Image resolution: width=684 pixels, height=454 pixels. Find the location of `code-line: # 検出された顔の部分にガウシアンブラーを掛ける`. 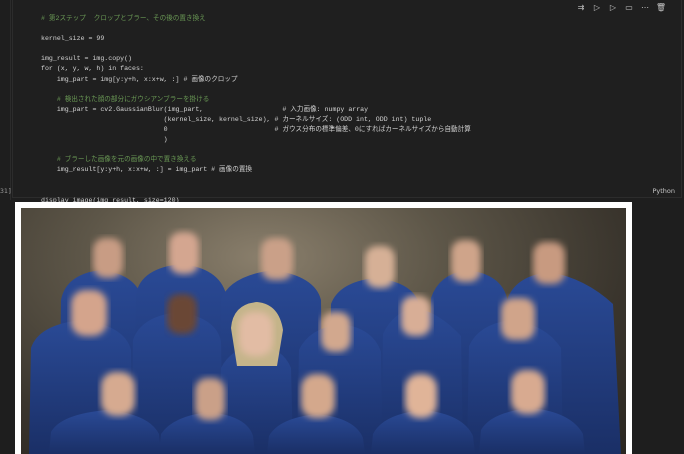

code-line: # 検出された顔の部分にガウシアンブラーを掛ける is located at coordinates (125, 99).